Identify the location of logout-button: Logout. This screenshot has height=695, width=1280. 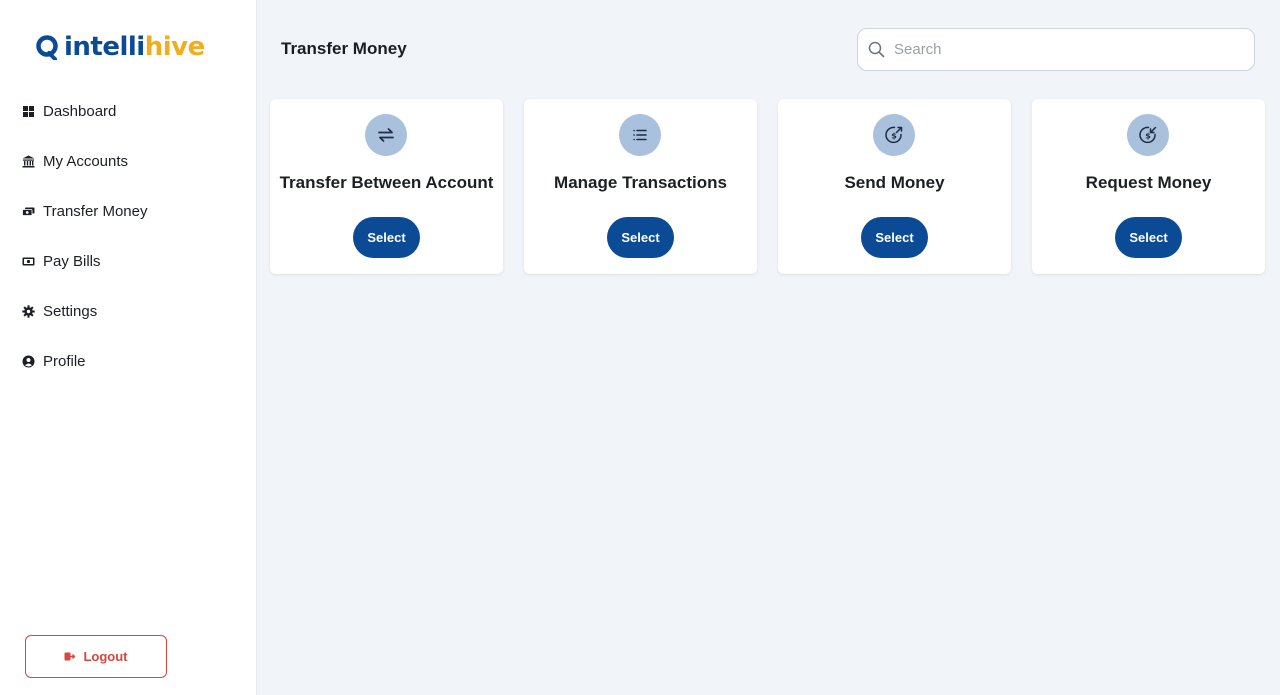
(96, 656).